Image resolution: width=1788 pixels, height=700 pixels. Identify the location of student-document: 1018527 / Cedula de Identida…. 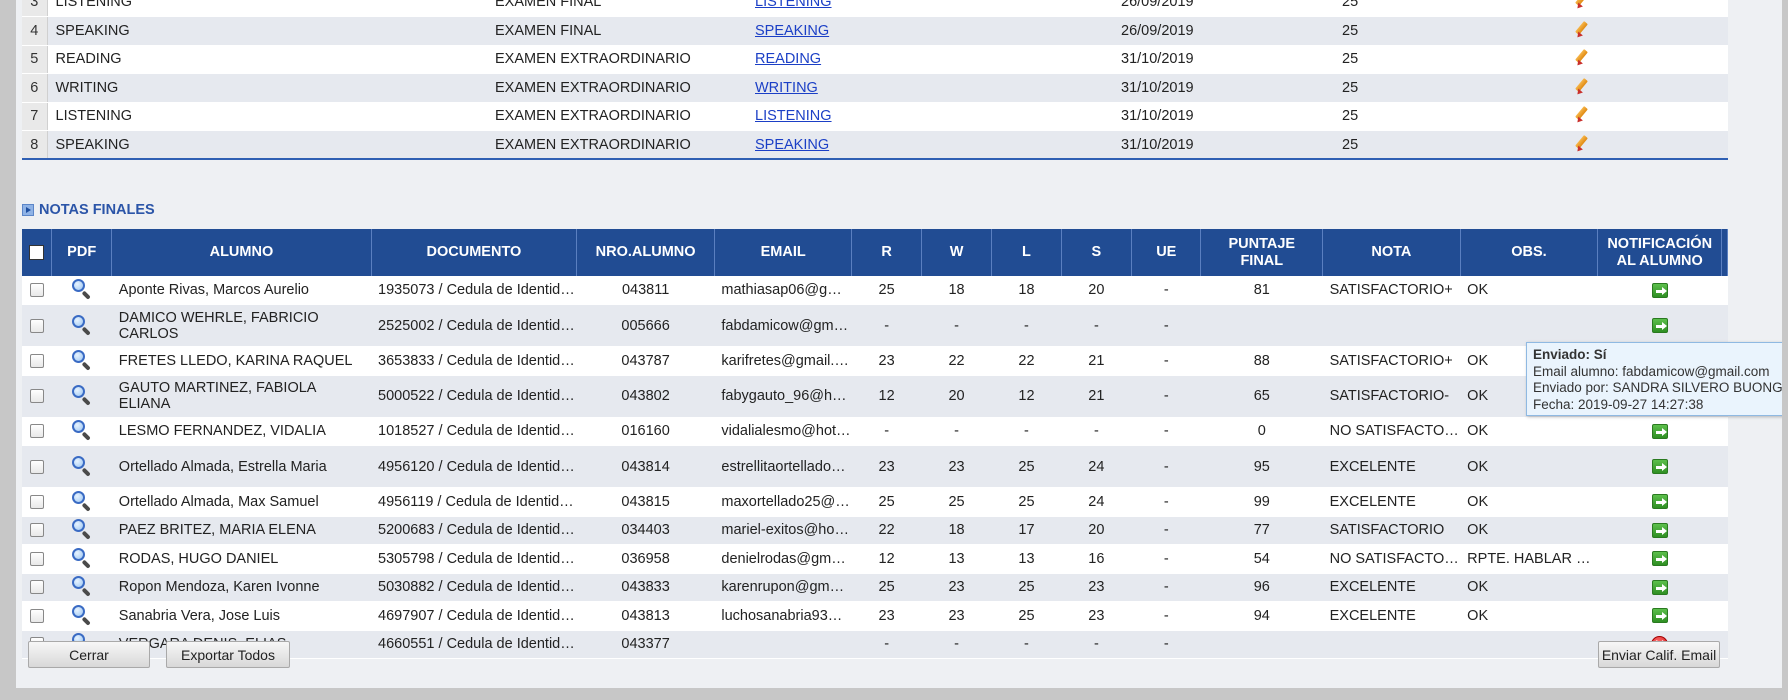
(474, 431).